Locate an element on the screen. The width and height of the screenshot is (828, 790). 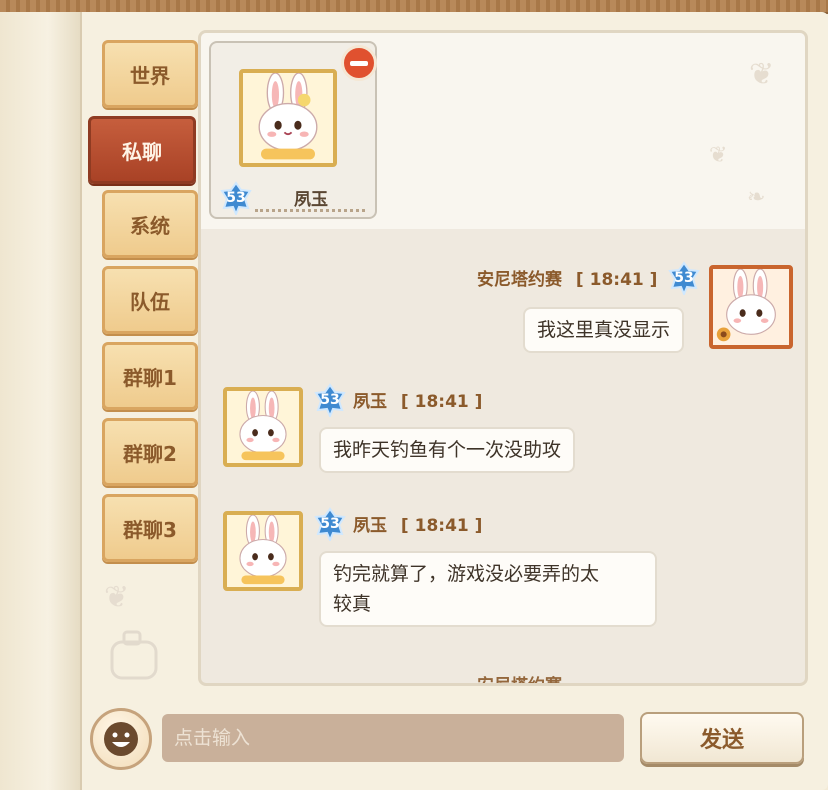
send-label: 发送 is located at coordinates (721, 740).